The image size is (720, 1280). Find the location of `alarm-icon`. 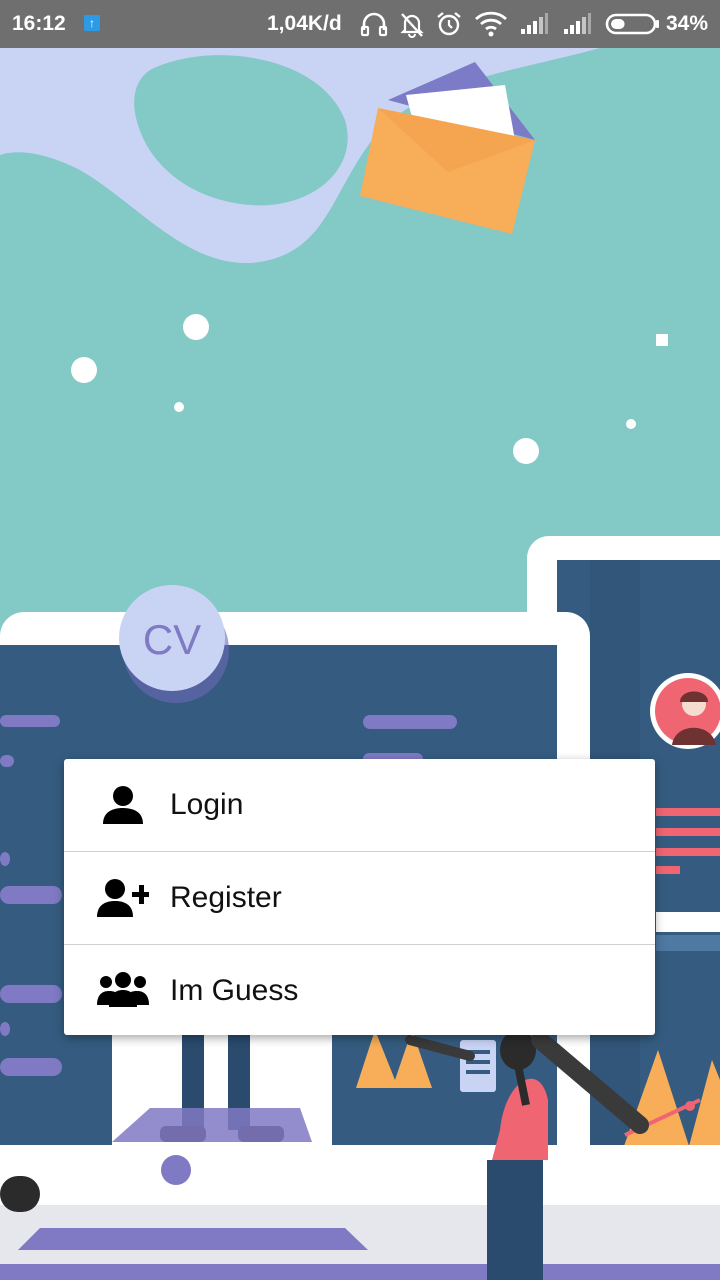

alarm-icon is located at coordinates (449, 24).